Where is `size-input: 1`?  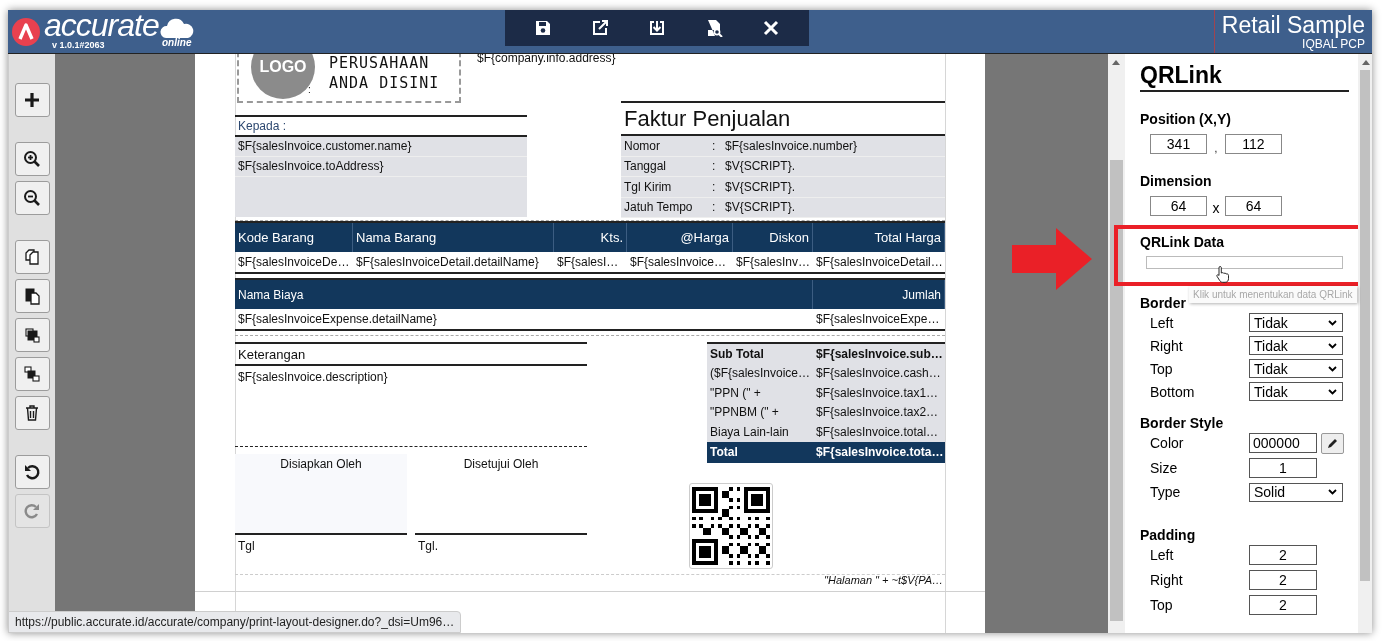 size-input: 1 is located at coordinates (1283, 467).